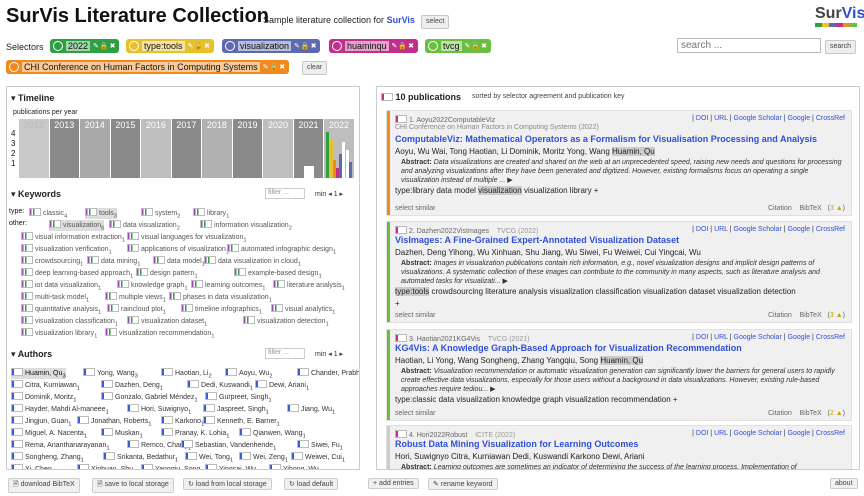 This screenshot has width=864, height=496. What do you see at coordinates (36, 194) in the screenshot?
I see `keywords-heading: ▾ Keywords` at bounding box center [36, 194].